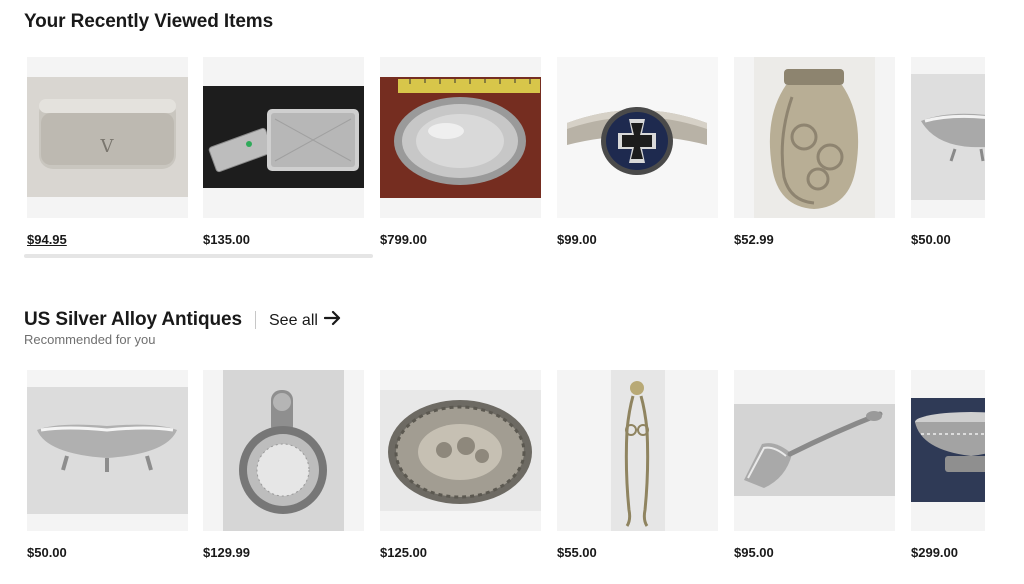  Describe the element at coordinates (149, 21) in the screenshot. I see `recently-viewed-title: Your Recently Viewed Items` at that location.